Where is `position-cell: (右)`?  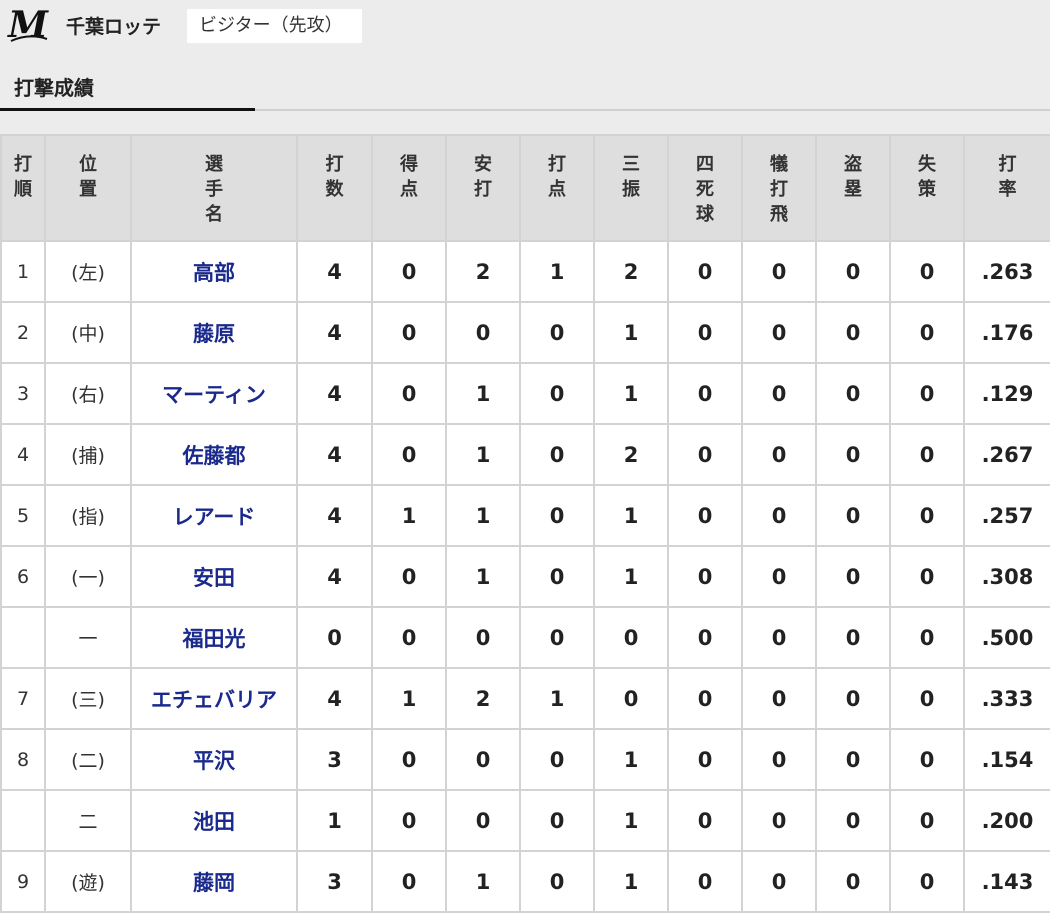
position-cell: (右) is located at coordinates (88, 393).